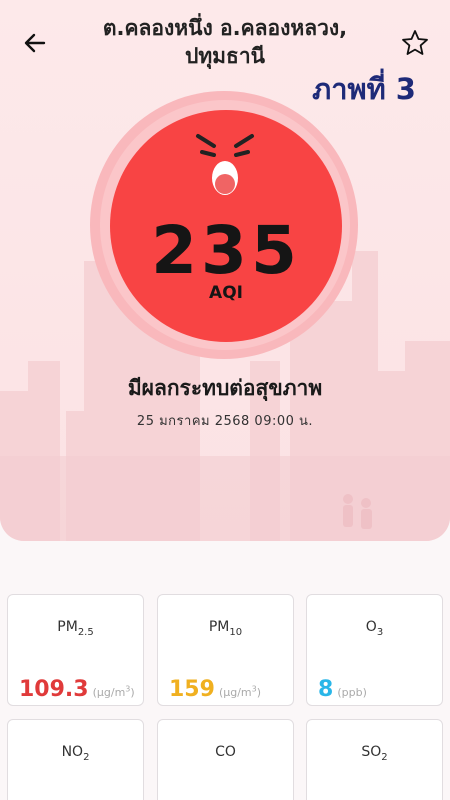 The image size is (450, 800). I want to click on pollutant-card-so2: SO2, so click(374, 759).